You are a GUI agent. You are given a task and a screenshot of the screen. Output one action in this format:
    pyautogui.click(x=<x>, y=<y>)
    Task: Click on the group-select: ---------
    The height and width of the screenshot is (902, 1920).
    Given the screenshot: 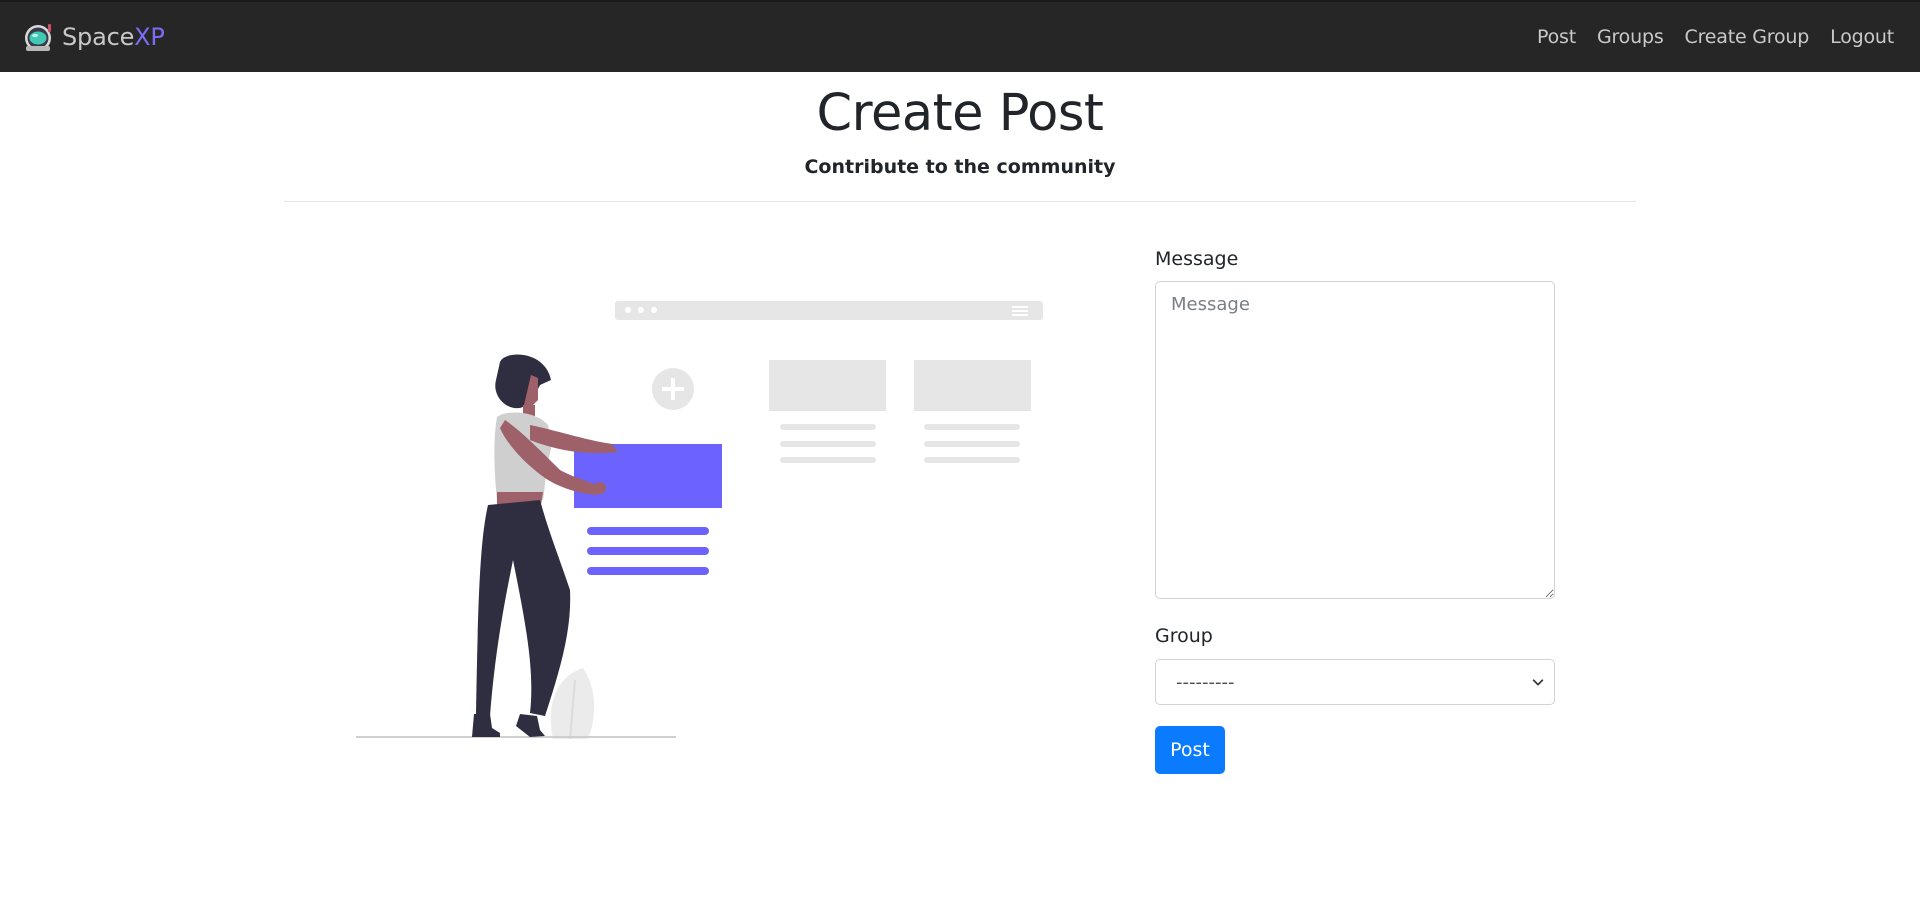 What is the action you would take?
    pyautogui.click(x=1355, y=682)
    